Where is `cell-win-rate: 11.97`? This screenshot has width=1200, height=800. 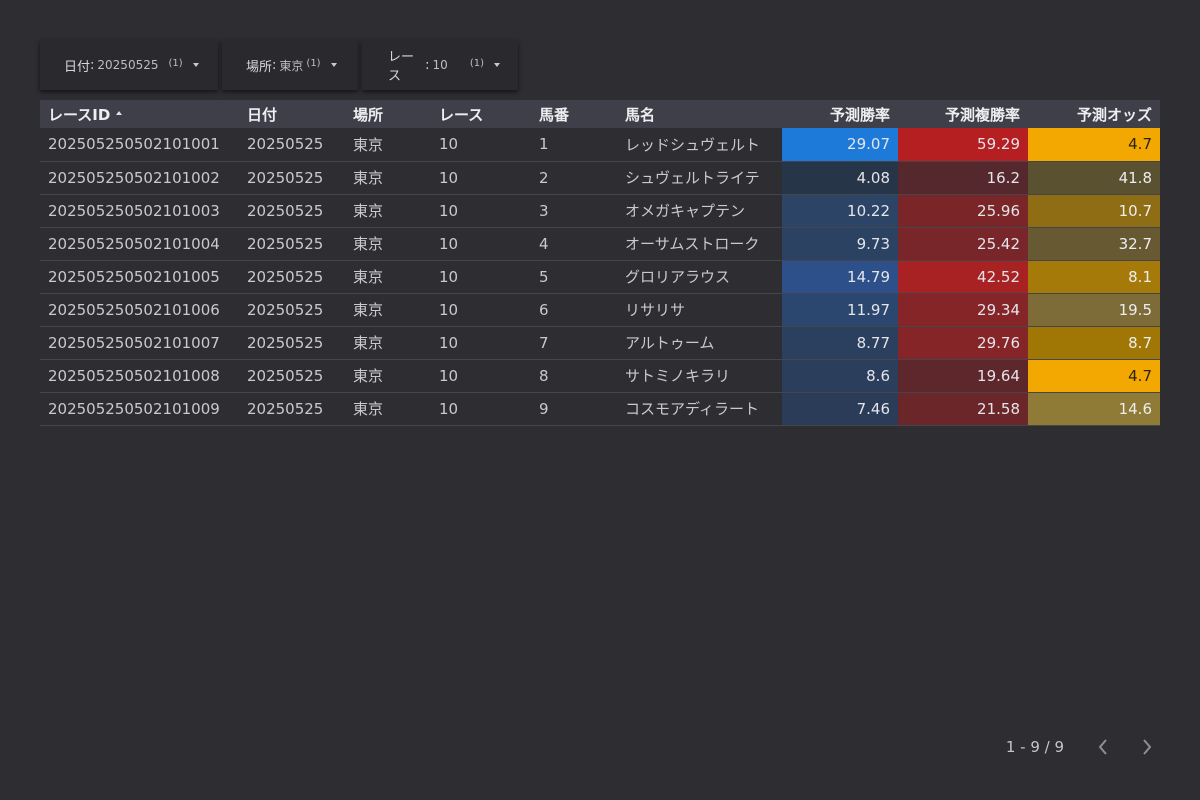
cell-win-rate: 11.97 is located at coordinates (840, 310).